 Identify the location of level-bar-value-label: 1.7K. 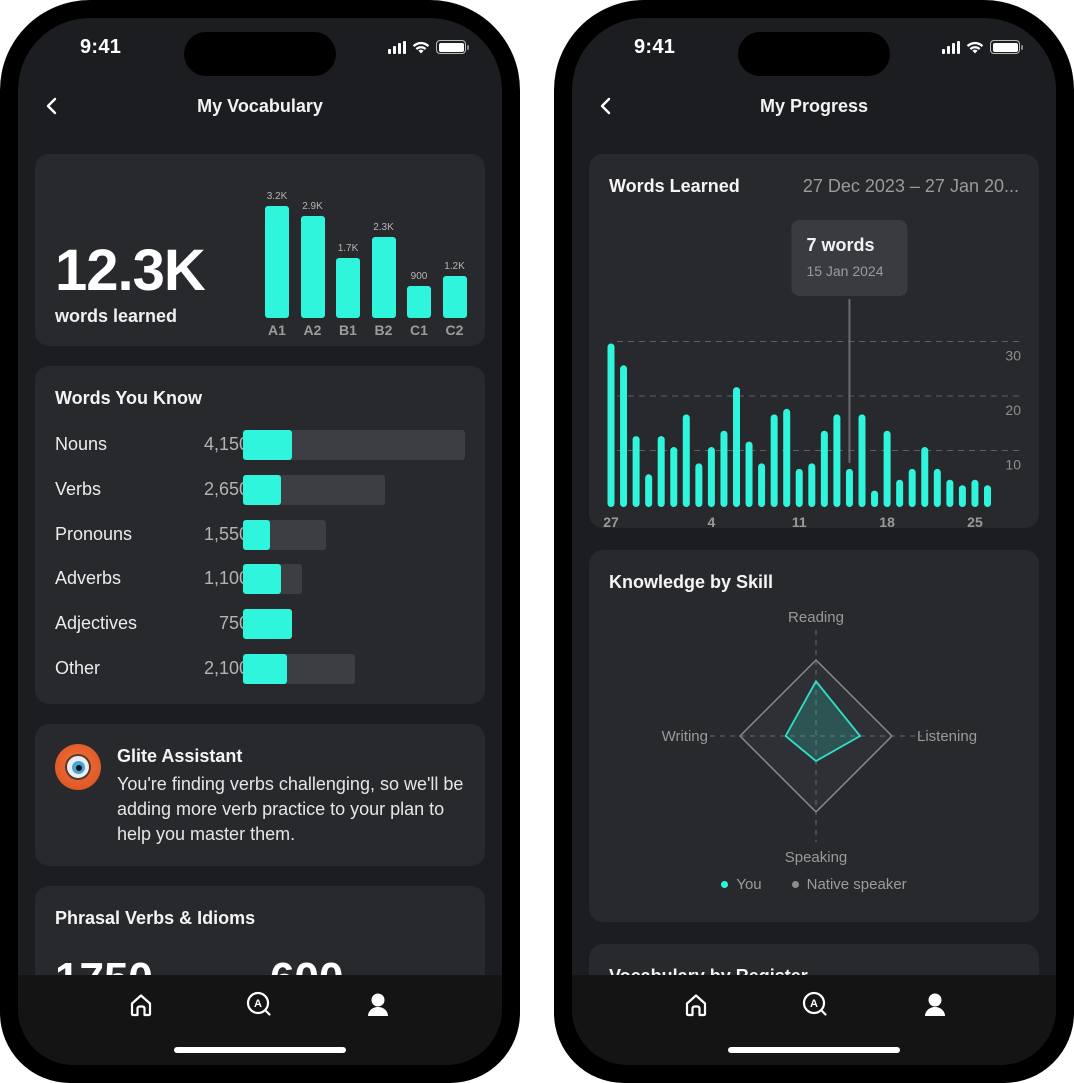
(348, 248).